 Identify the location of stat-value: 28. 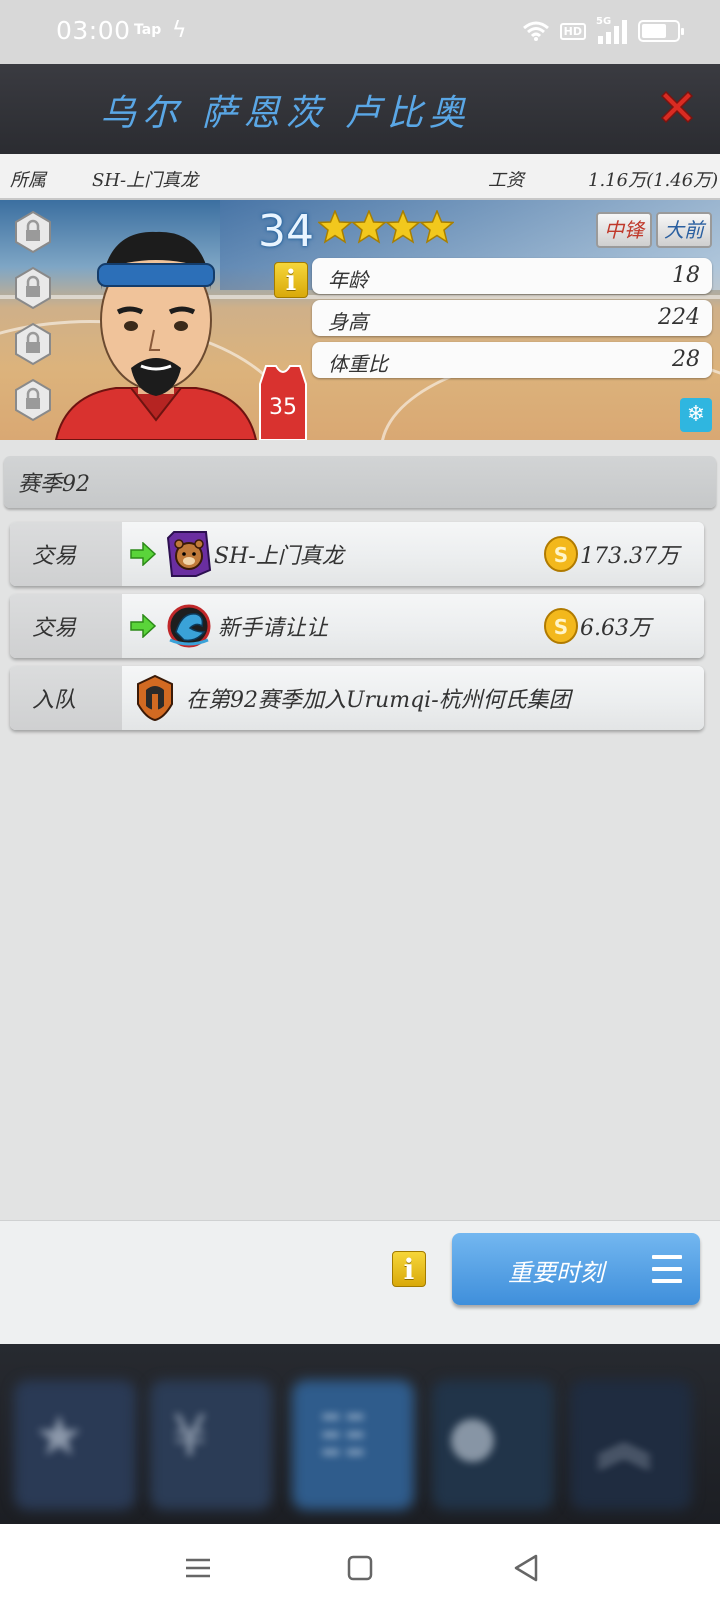
(686, 359).